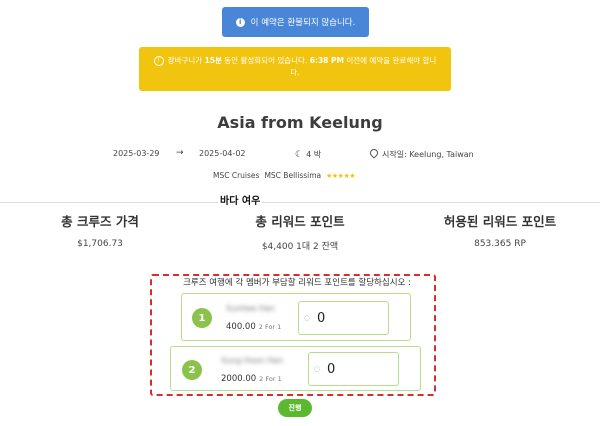 The image size is (600, 426). I want to click on cruise-title: Asia from Keelung, so click(300, 122).